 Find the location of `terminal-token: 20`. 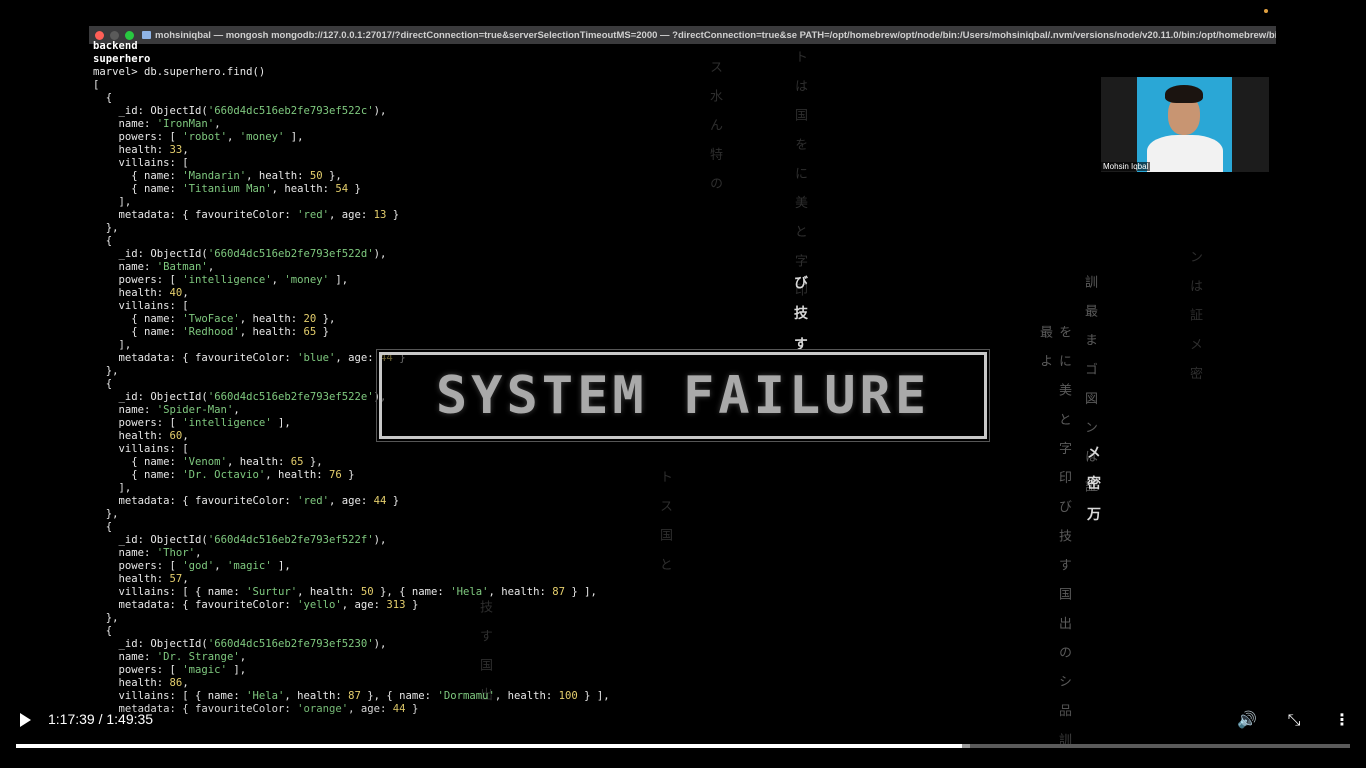

terminal-token: 20 is located at coordinates (310, 319).